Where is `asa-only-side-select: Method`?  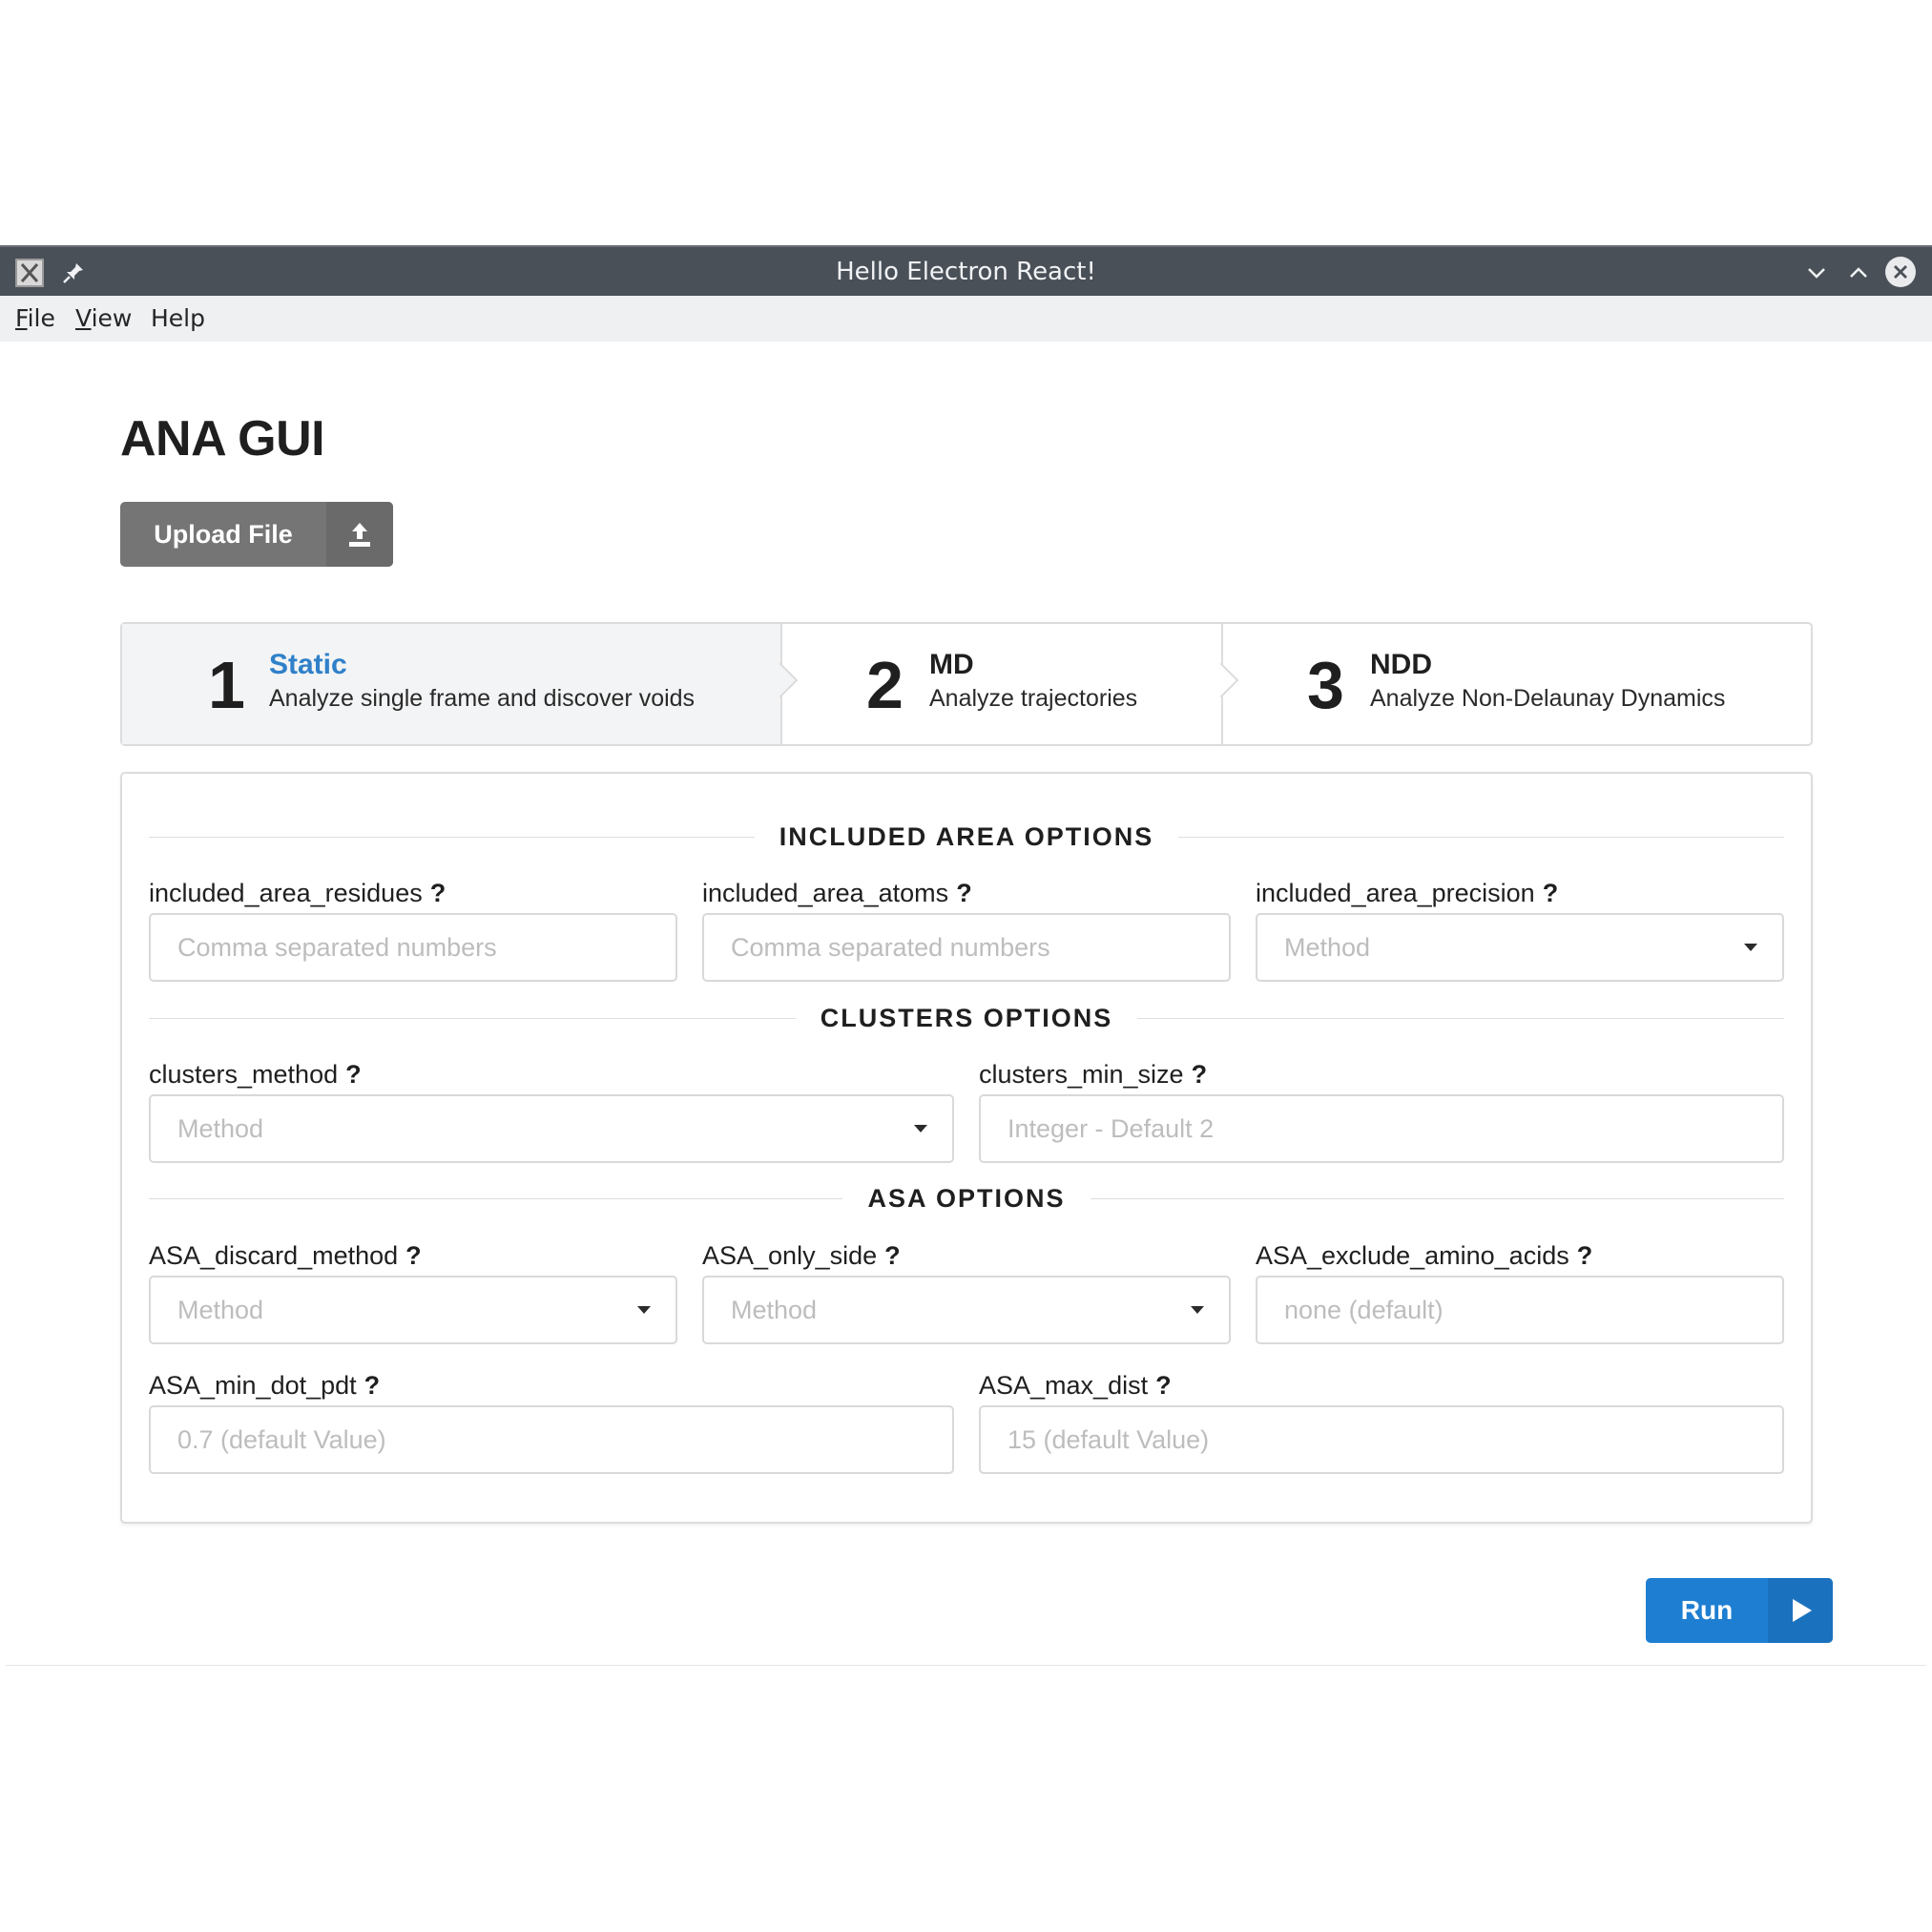 asa-only-side-select: Method is located at coordinates (966, 1310).